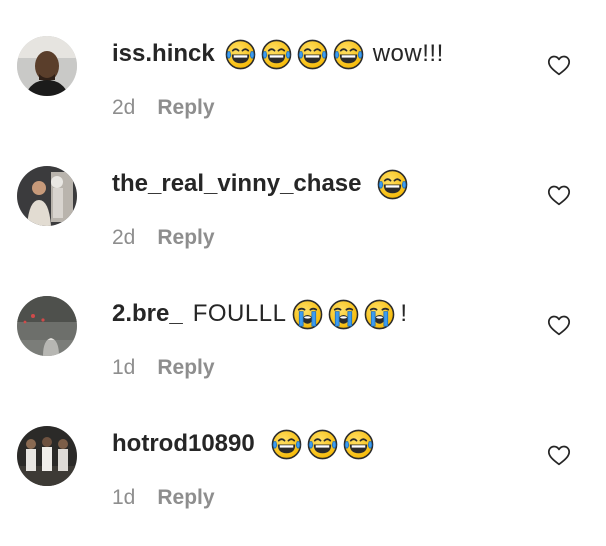 Image resolution: width=606 pixels, height=546 pixels. Describe the element at coordinates (404, 313) in the screenshot. I see `comment-text: !` at that location.